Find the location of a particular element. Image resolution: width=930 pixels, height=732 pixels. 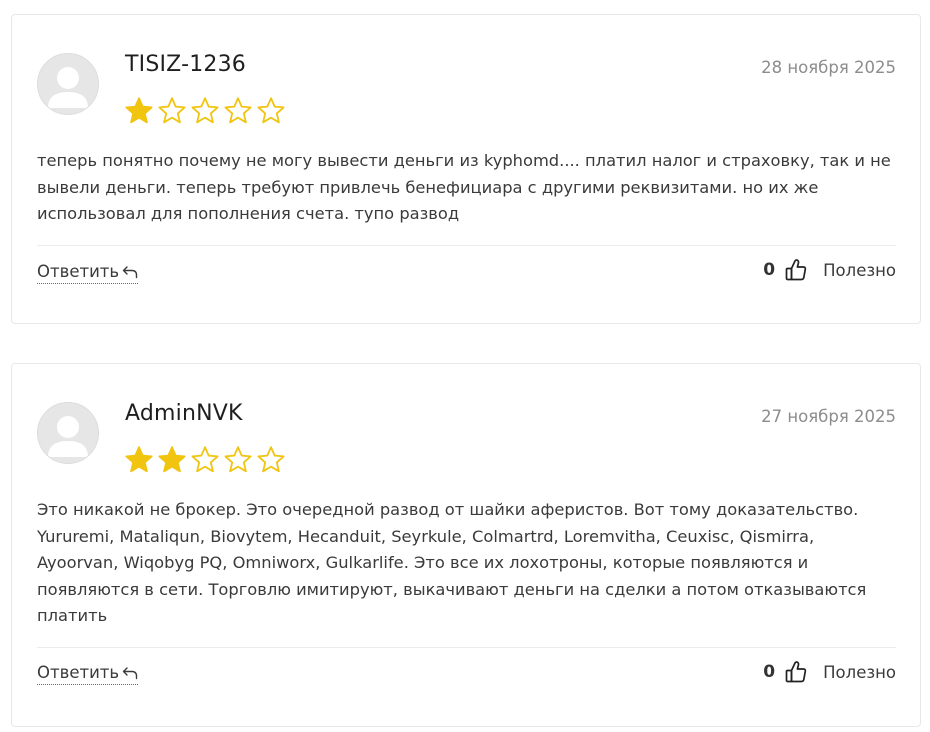

review-date: 27 ноября 2025 is located at coordinates (828, 416).